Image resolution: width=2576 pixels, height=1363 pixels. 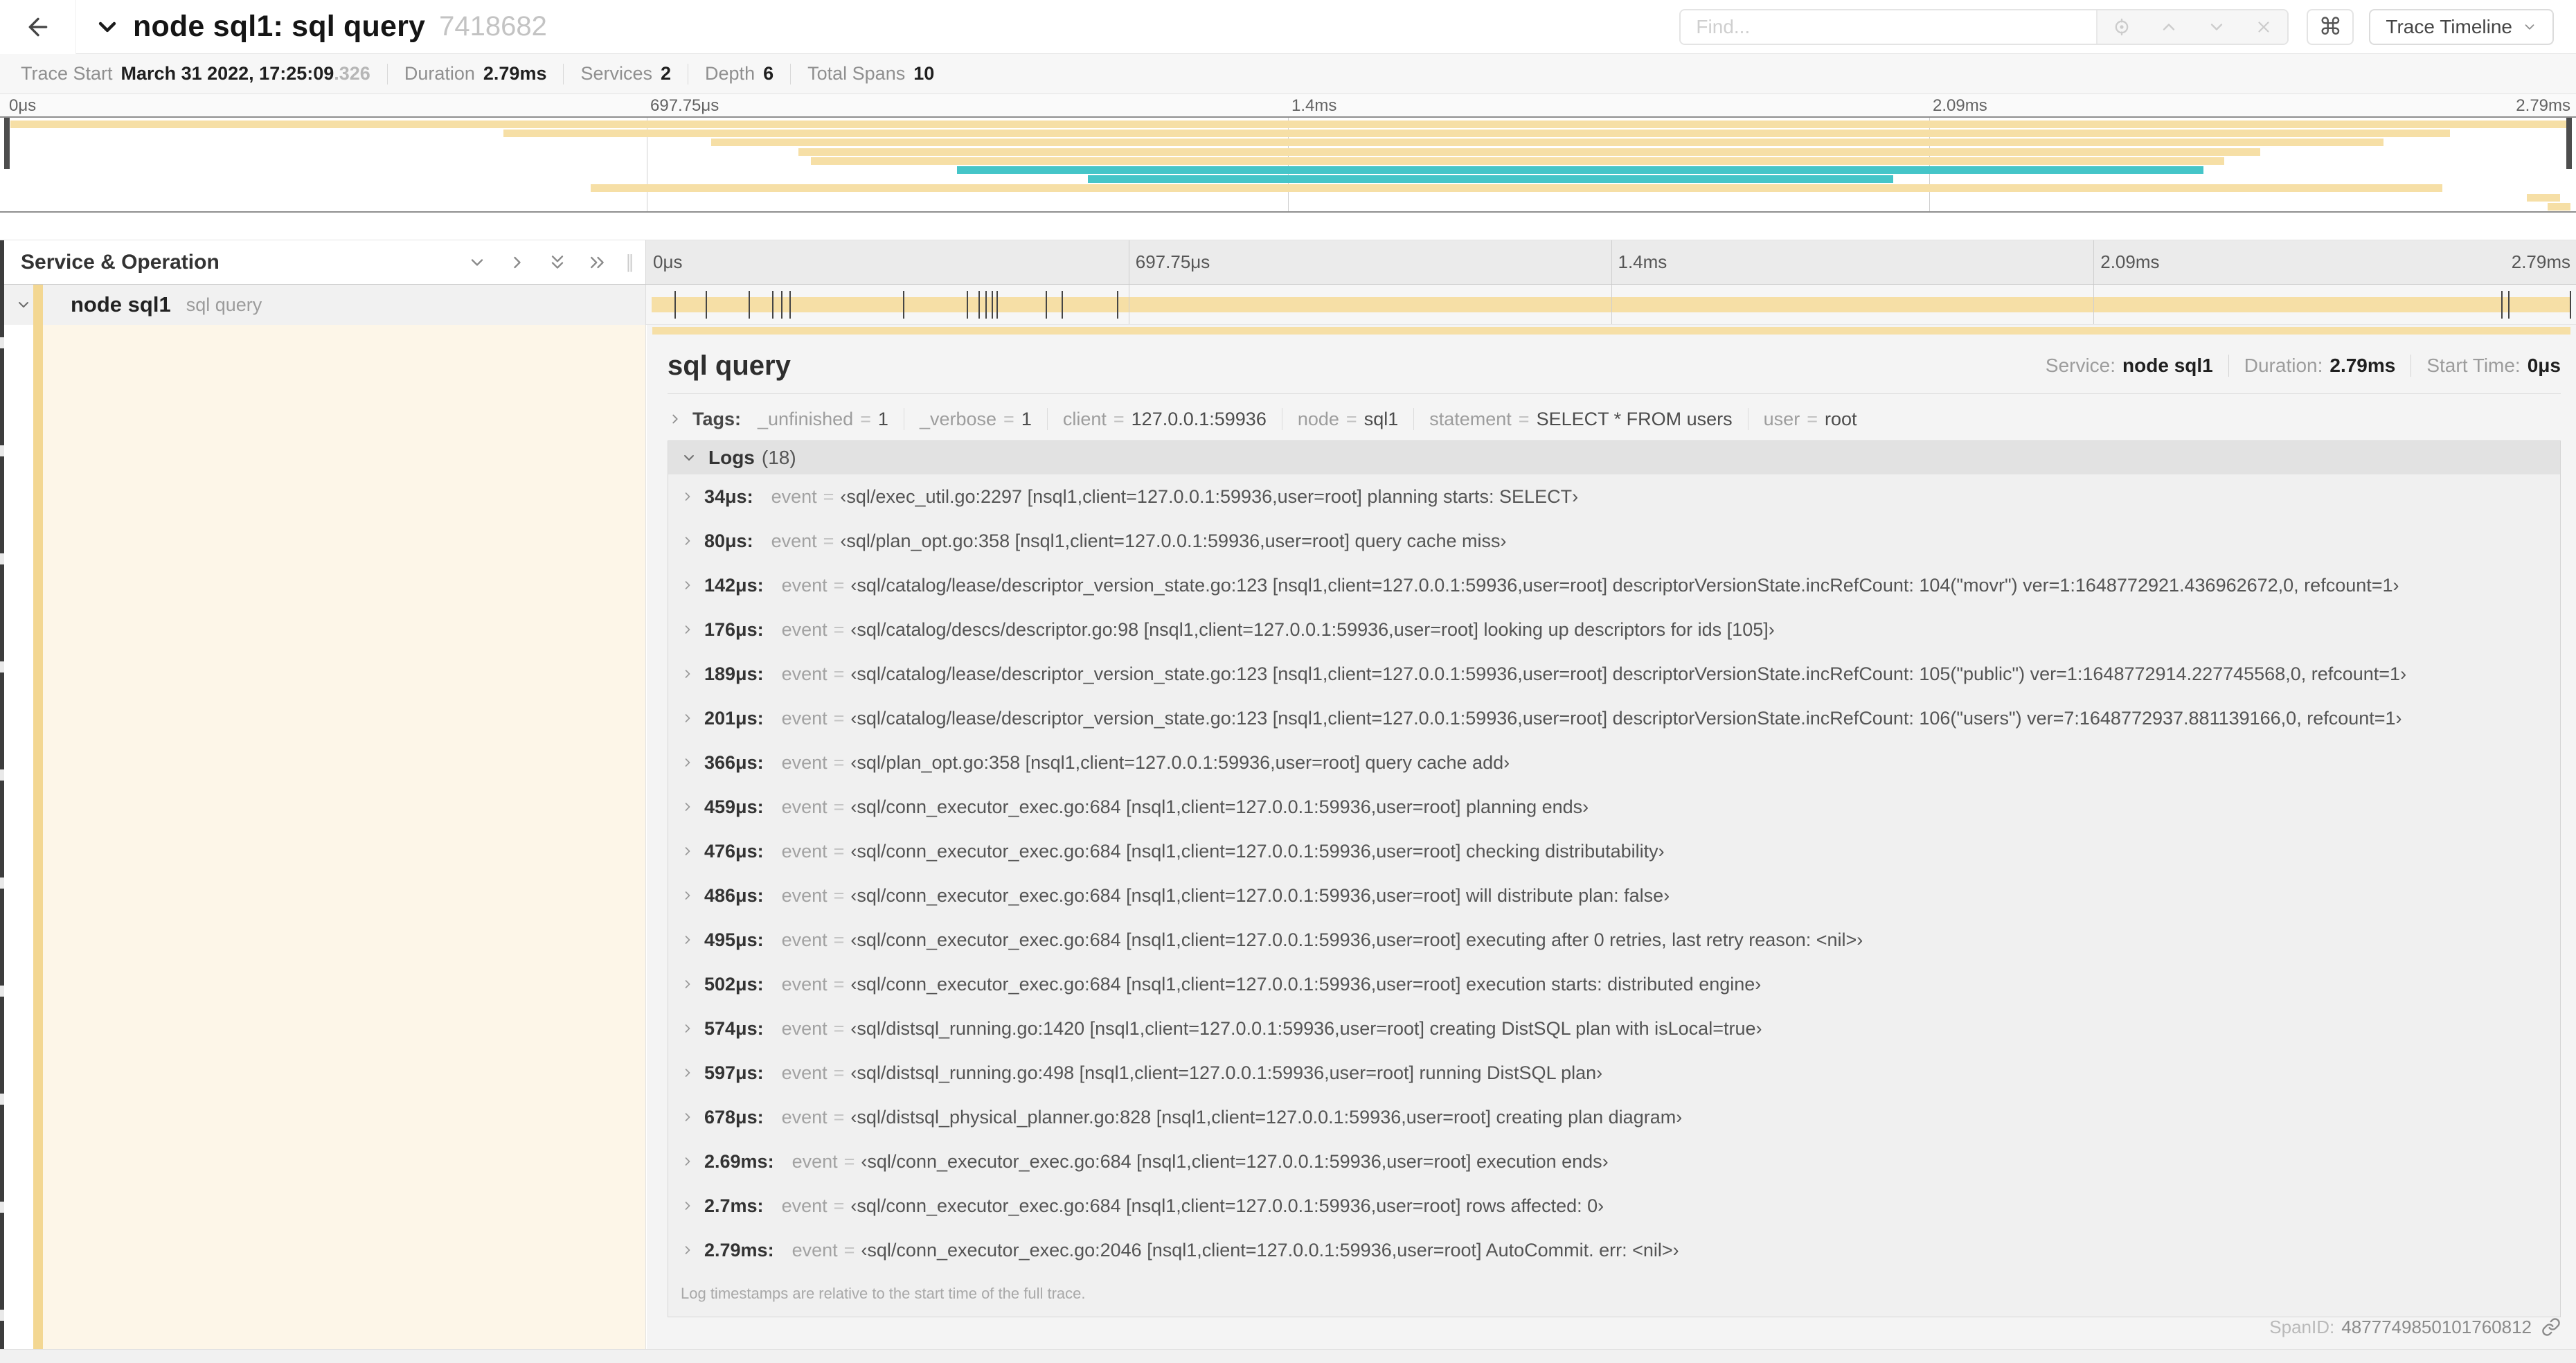 I want to click on trace-collapse-chevron, so click(x=108, y=27).